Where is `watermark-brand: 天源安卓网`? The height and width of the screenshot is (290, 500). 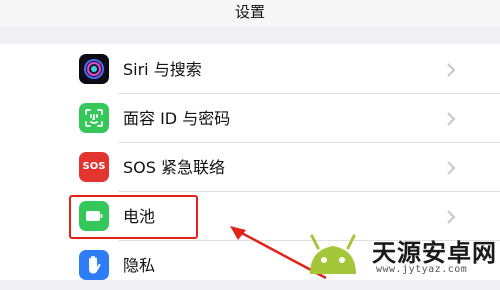 watermark-brand: 天源安卓网 is located at coordinates (434, 253).